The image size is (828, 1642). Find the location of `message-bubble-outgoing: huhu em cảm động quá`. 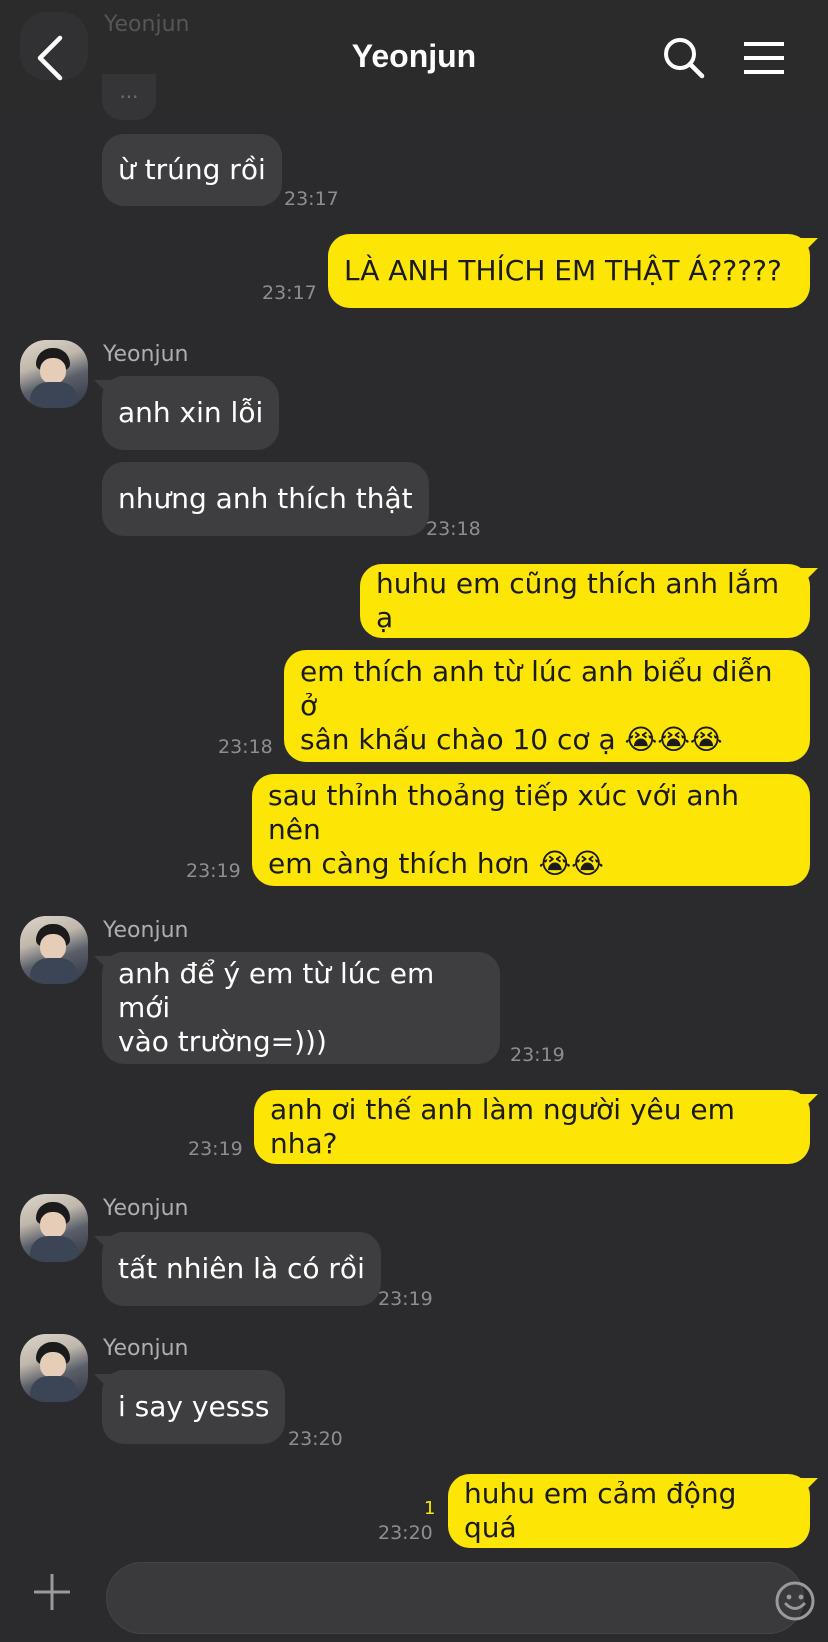

message-bubble-outgoing: huhu em cảm động quá is located at coordinates (629, 1511).